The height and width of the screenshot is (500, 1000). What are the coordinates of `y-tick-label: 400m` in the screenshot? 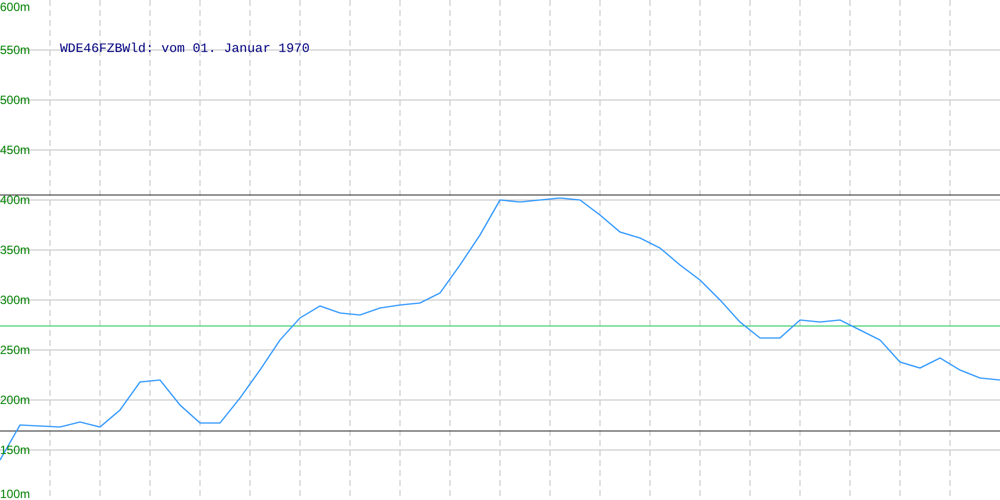 It's located at (15, 200).